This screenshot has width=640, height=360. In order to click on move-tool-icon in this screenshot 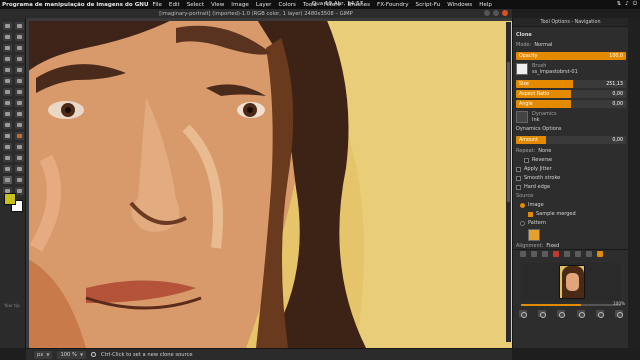, I will do `click(19, 81)`.